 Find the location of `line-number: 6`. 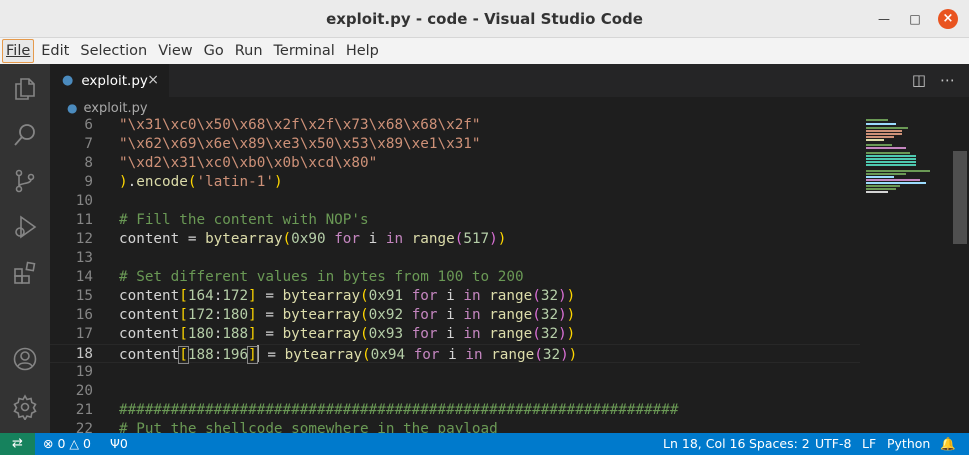

line-number: 6 is located at coordinates (88, 125).